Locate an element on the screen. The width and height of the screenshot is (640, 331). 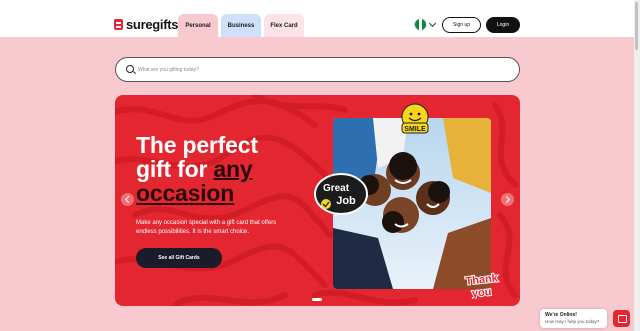
brand-logo: suregifts is located at coordinates (146, 24).